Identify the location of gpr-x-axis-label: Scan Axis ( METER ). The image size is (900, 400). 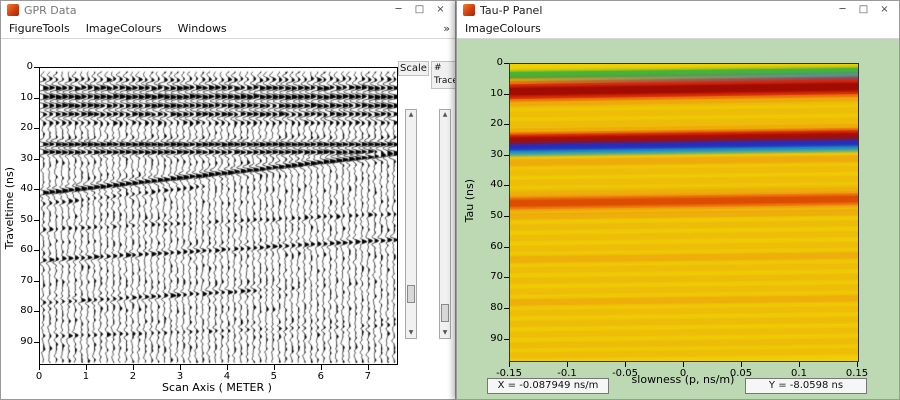
(217, 387).